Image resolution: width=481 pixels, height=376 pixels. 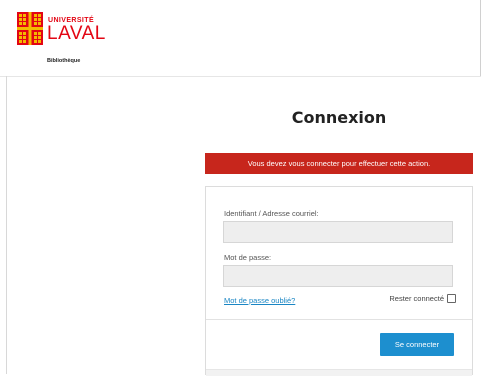 What do you see at coordinates (451, 298) in the screenshot?
I see `remember-me-checkbox` at bounding box center [451, 298].